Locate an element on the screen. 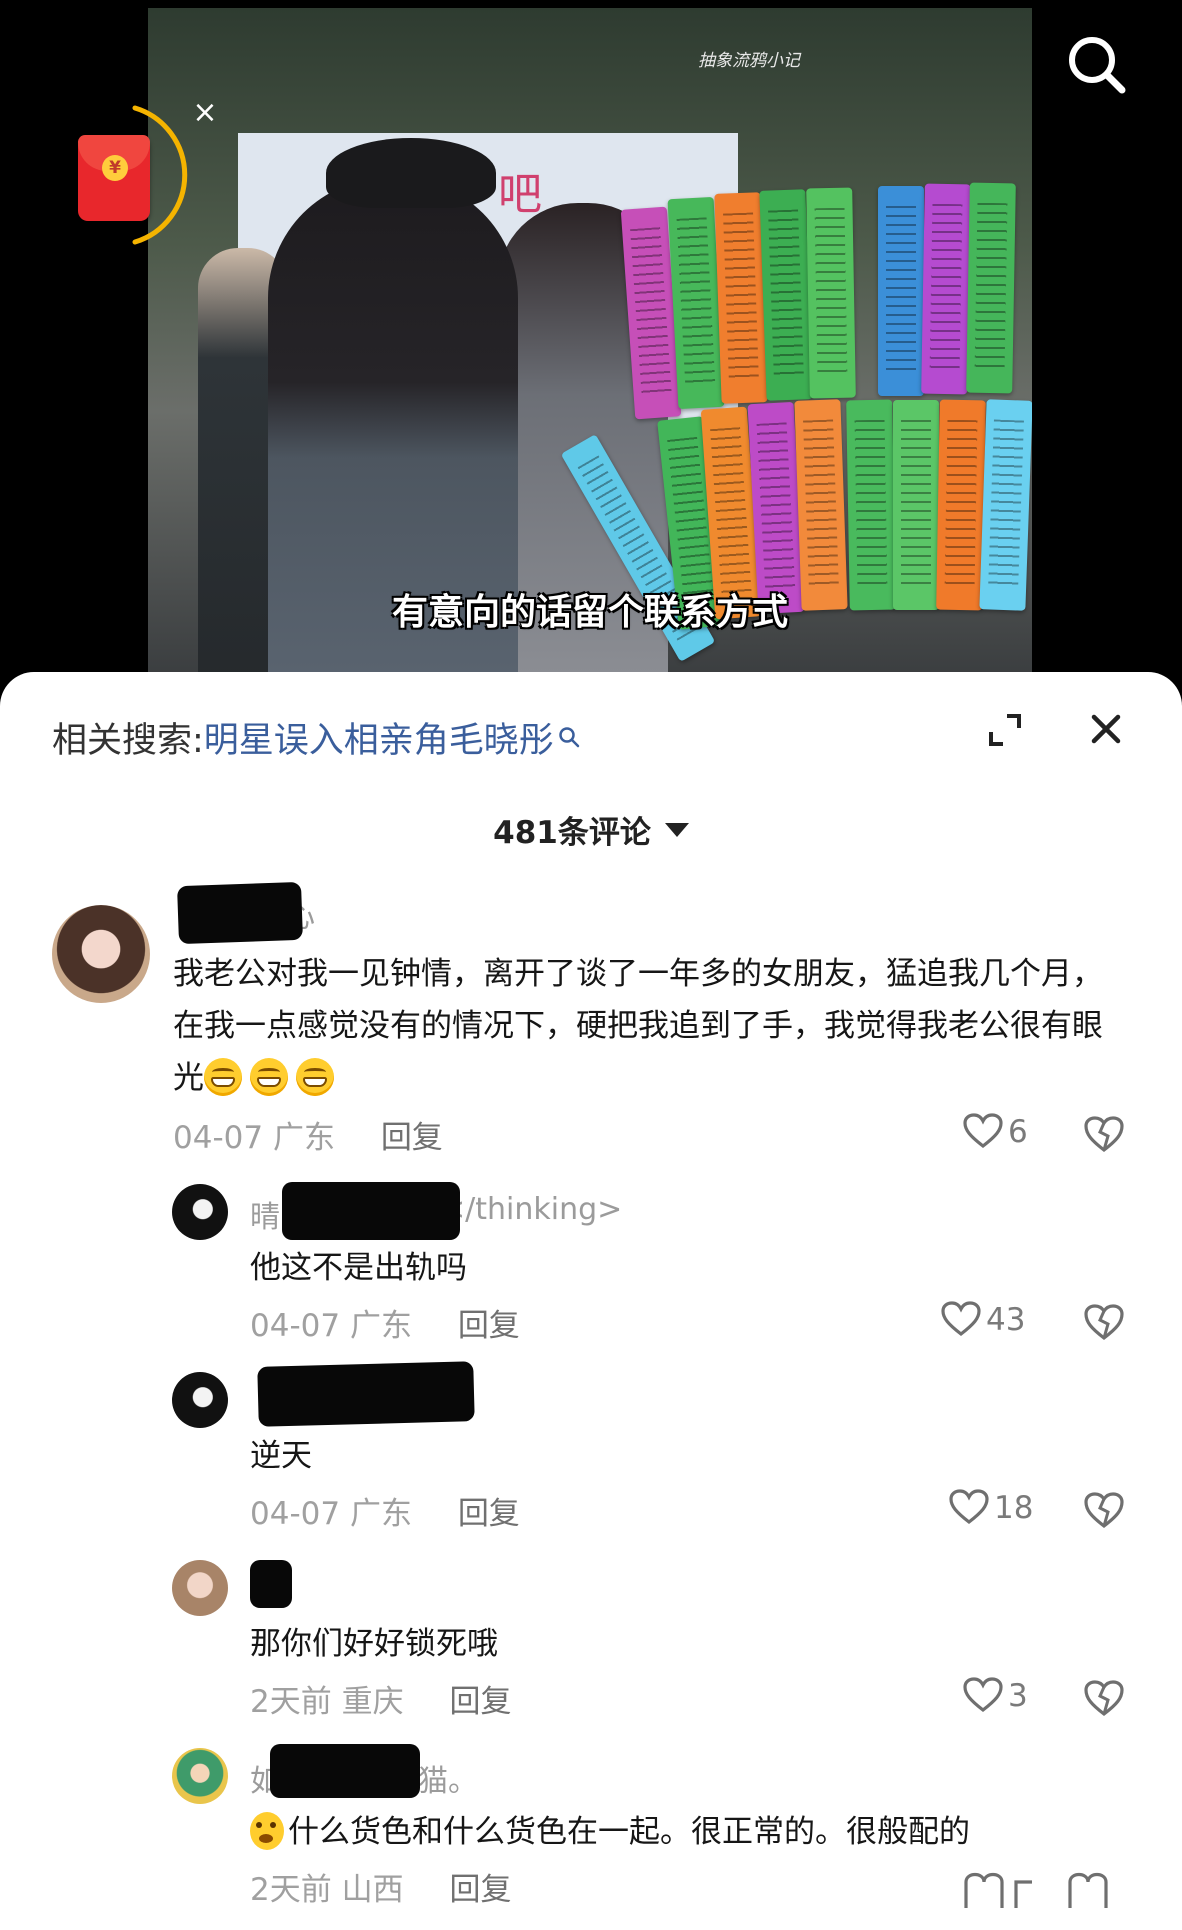 The height and width of the screenshot is (1930, 1182). comment-count-dropdown: 481条评论 is located at coordinates (591, 829).